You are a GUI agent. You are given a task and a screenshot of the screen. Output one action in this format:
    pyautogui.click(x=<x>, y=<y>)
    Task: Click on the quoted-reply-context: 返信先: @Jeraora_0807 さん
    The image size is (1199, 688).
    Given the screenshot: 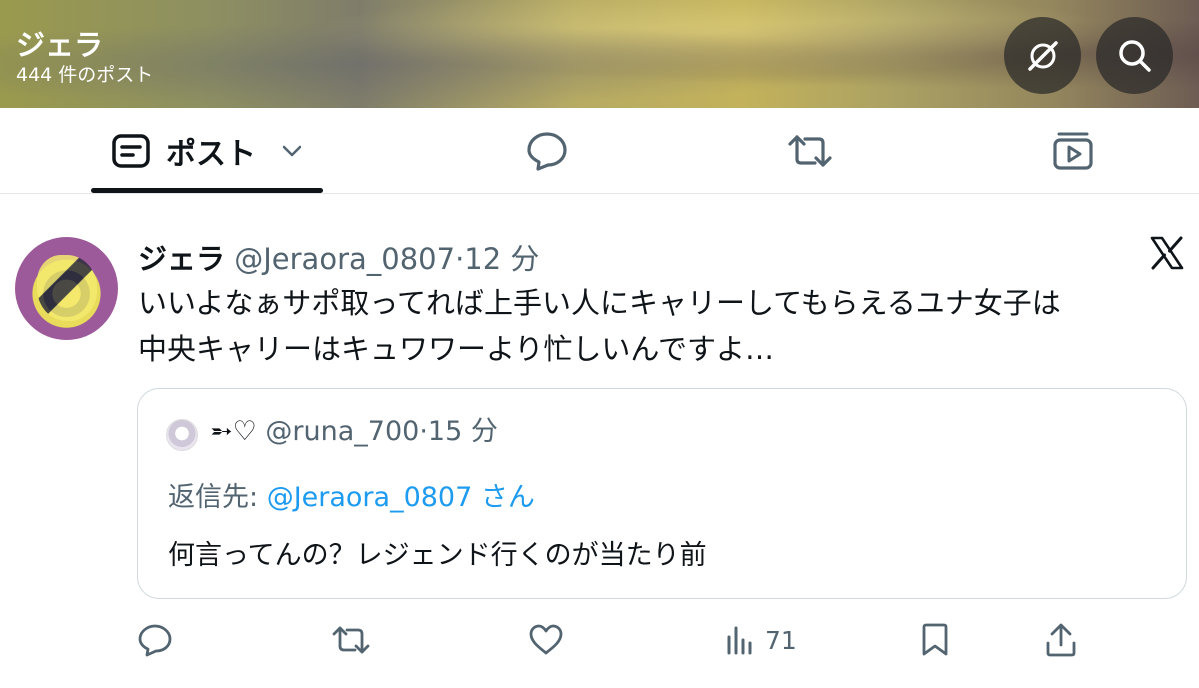 What is the action you would take?
    pyautogui.click(x=351, y=494)
    